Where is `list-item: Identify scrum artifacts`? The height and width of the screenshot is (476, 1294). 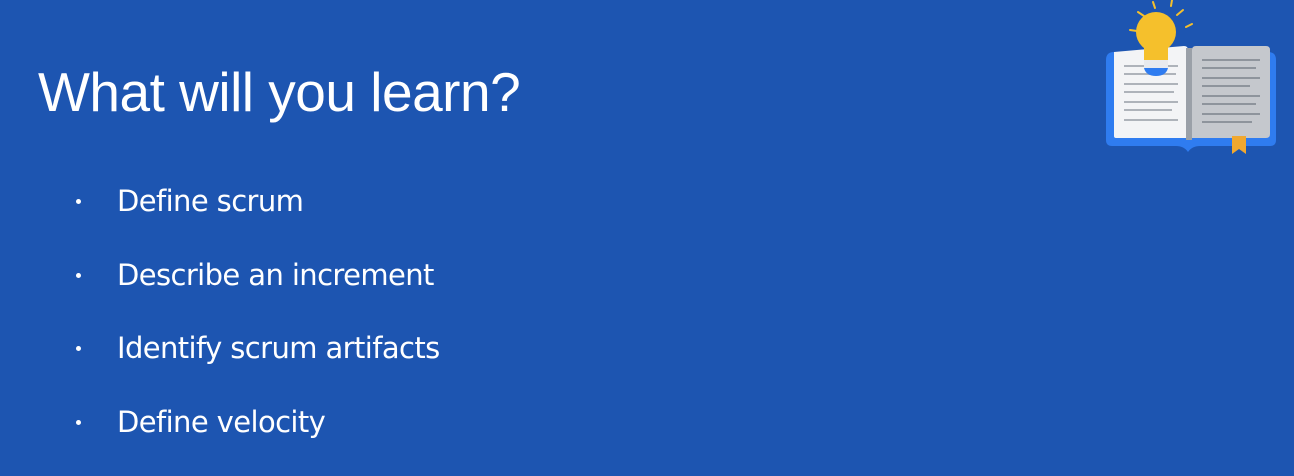 list-item: Identify scrum artifacts is located at coordinates (300, 348).